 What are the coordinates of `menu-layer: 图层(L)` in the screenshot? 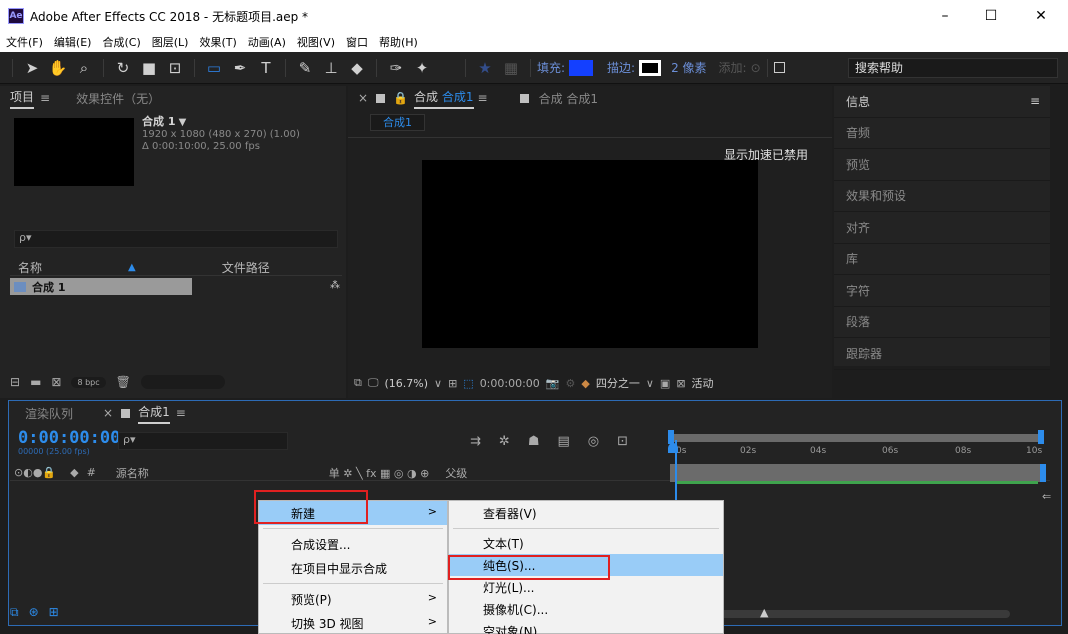 It's located at (170, 42).